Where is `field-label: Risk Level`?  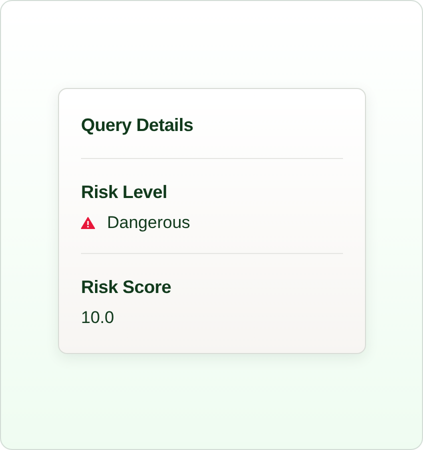
field-label: Risk Level is located at coordinates (124, 192).